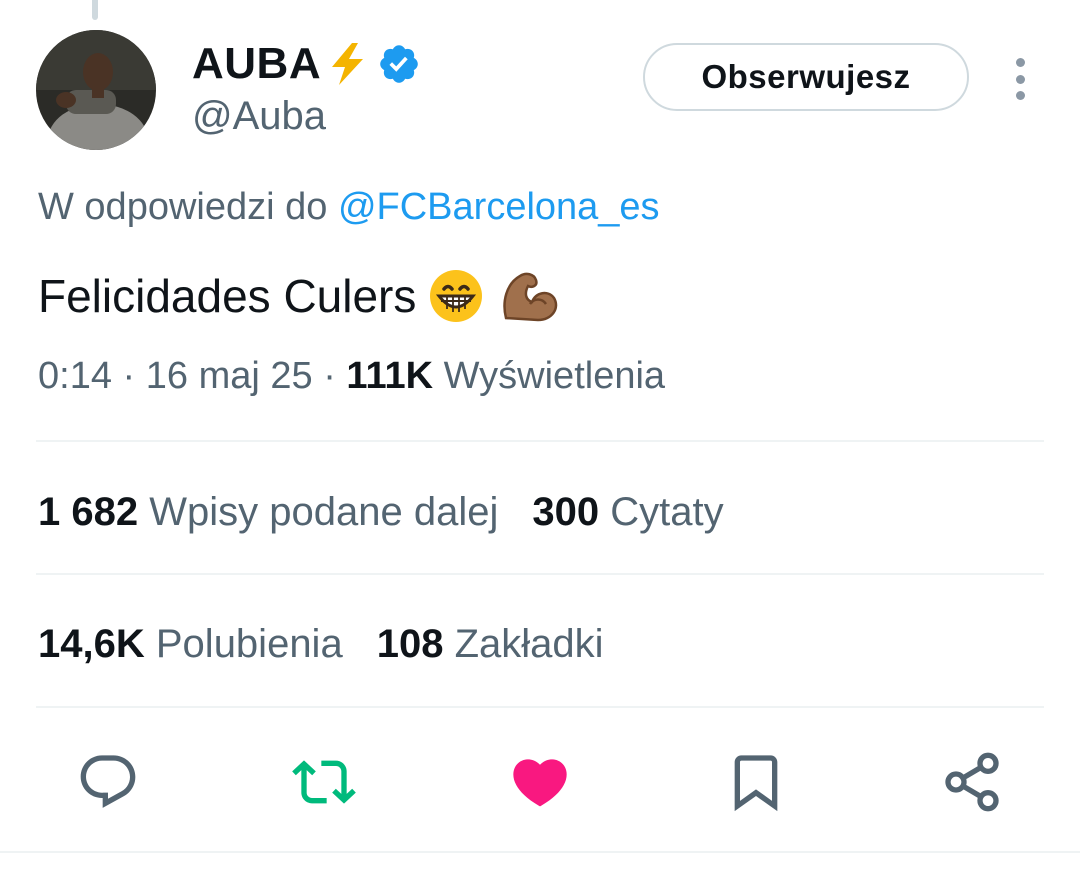 The height and width of the screenshot is (879, 1080). Describe the element at coordinates (566, 512) in the screenshot. I see `quotes-count: 300` at that location.